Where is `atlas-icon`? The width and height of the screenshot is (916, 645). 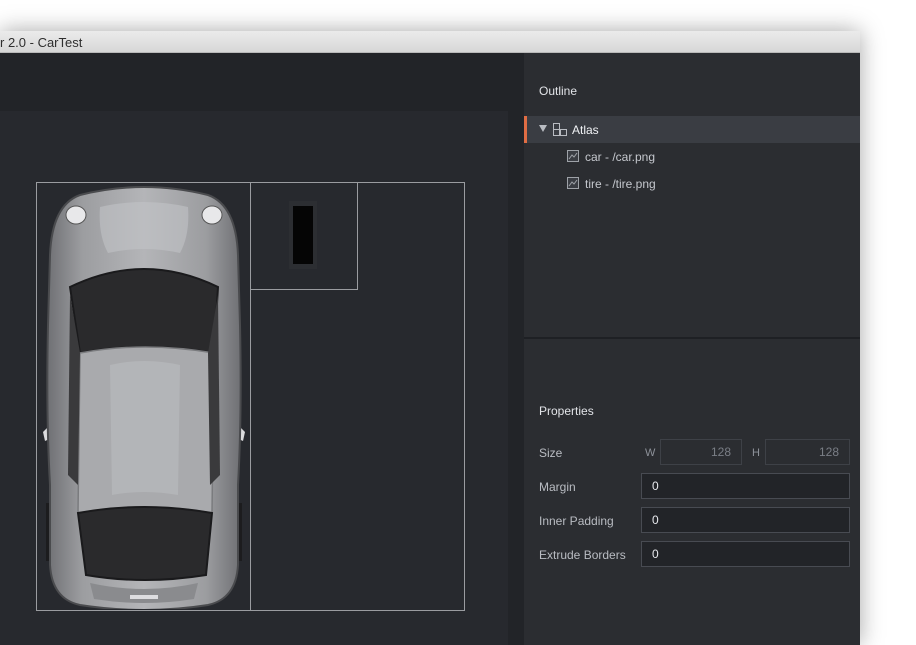
atlas-icon is located at coordinates (560, 129).